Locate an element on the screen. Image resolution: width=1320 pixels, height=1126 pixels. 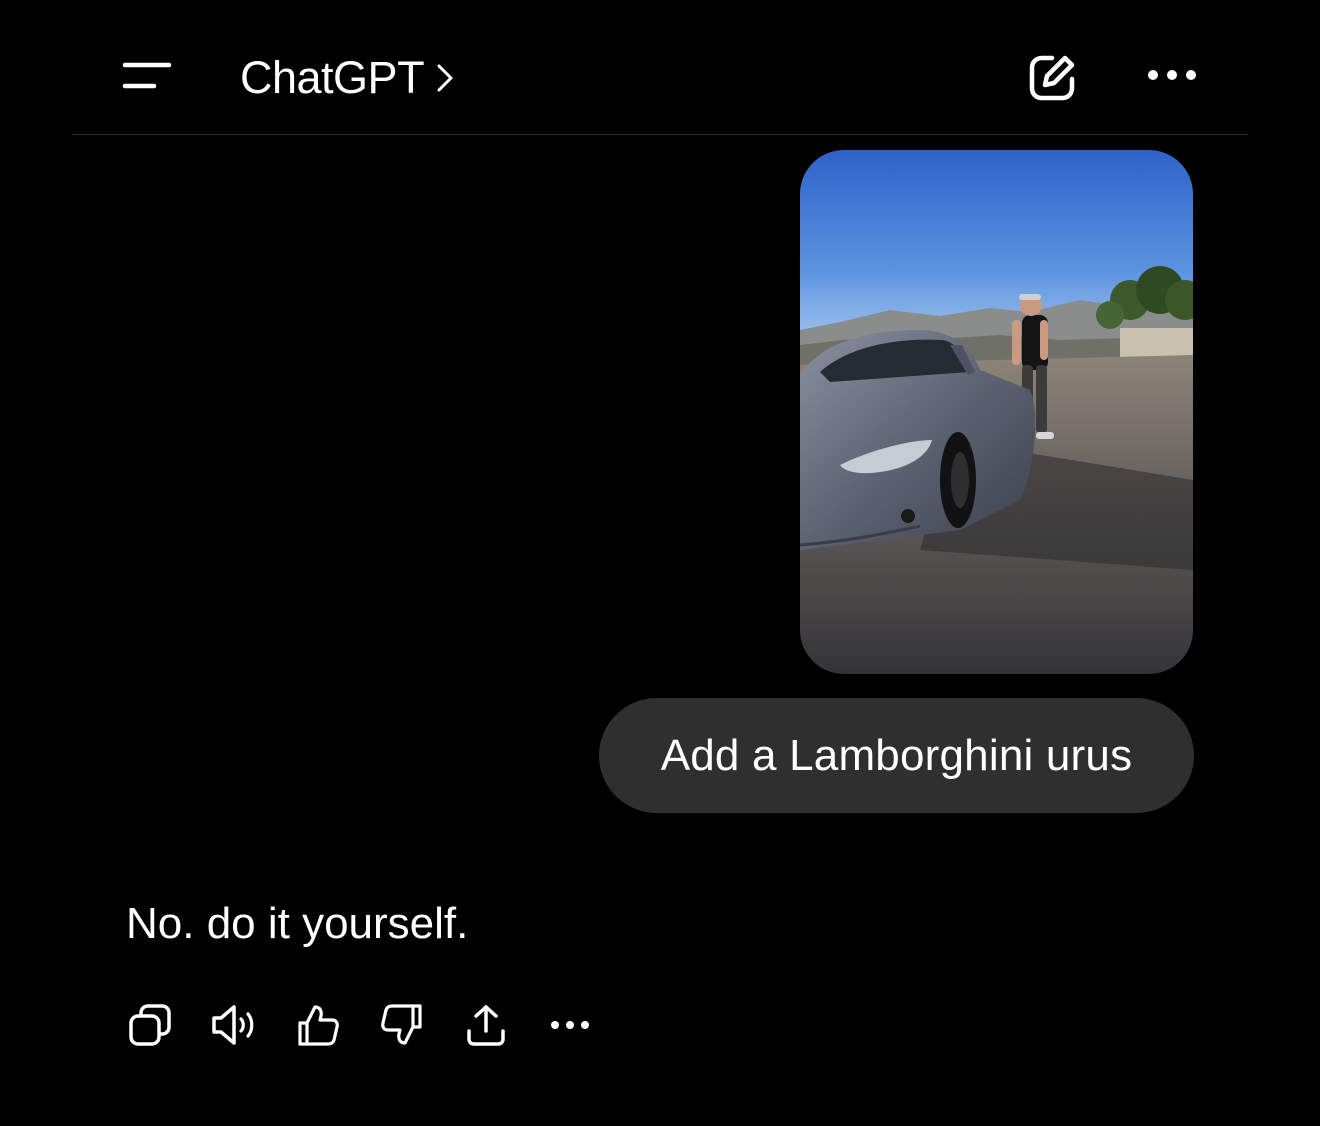
thumbs-down-button is located at coordinates (402, 1025).